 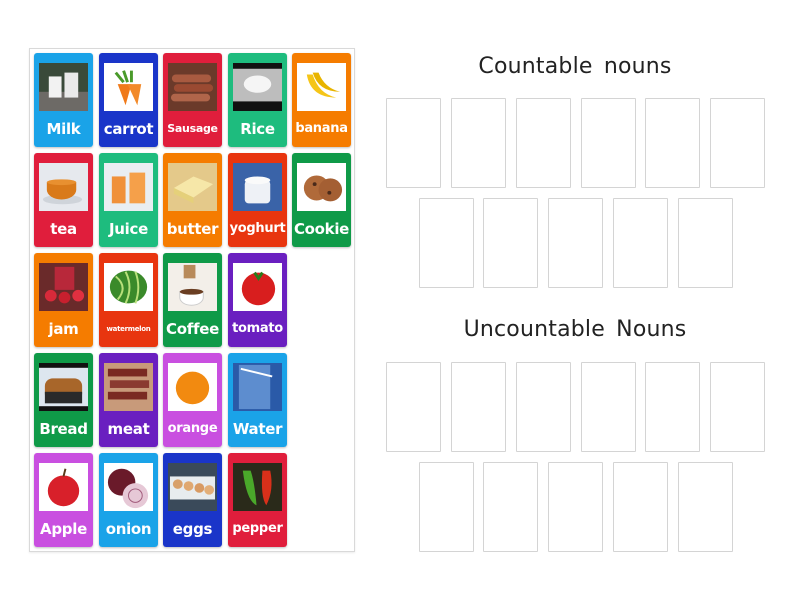 What do you see at coordinates (192, 87) in the screenshot?
I see `sausage-icon` at bounding box center [192, 87].